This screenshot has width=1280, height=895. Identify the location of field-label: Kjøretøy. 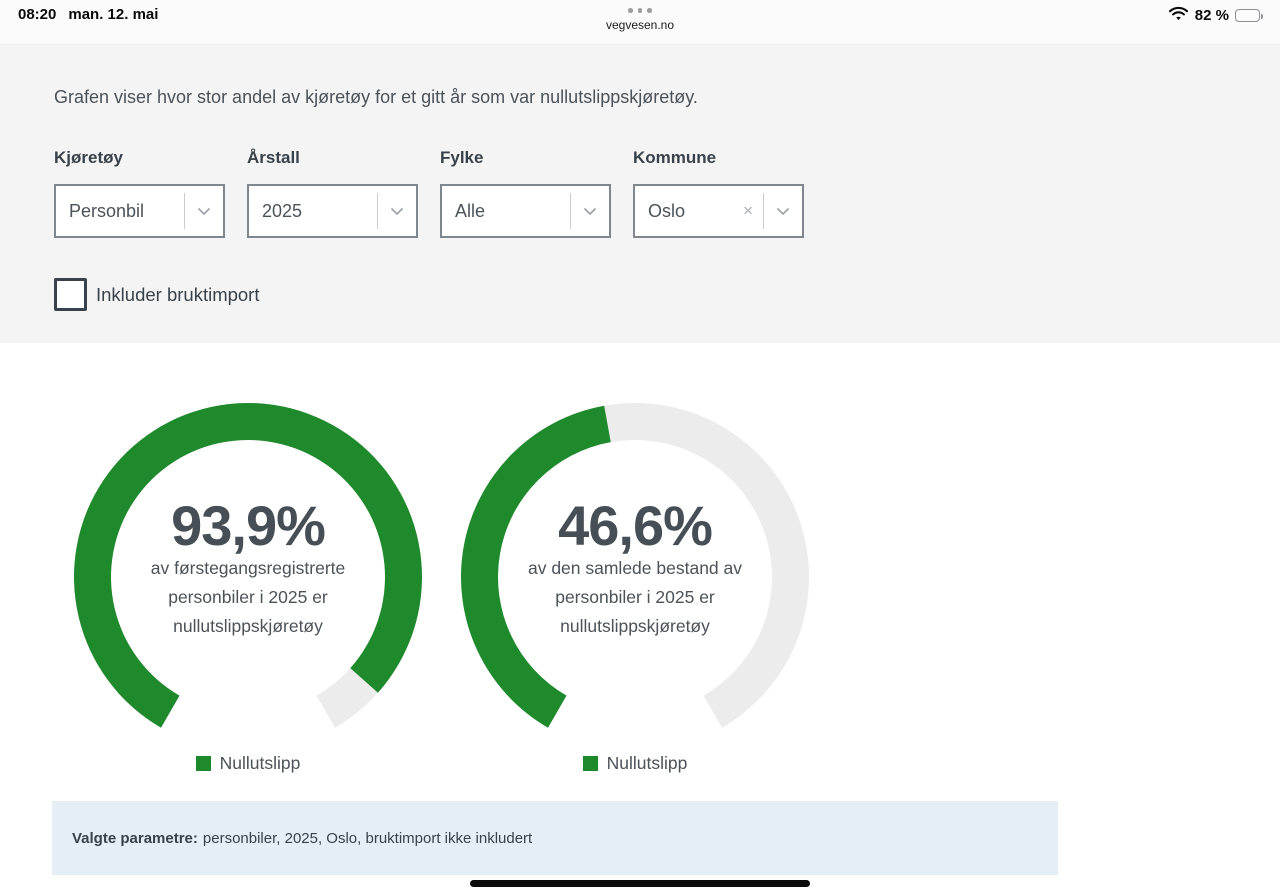
(88, 157).